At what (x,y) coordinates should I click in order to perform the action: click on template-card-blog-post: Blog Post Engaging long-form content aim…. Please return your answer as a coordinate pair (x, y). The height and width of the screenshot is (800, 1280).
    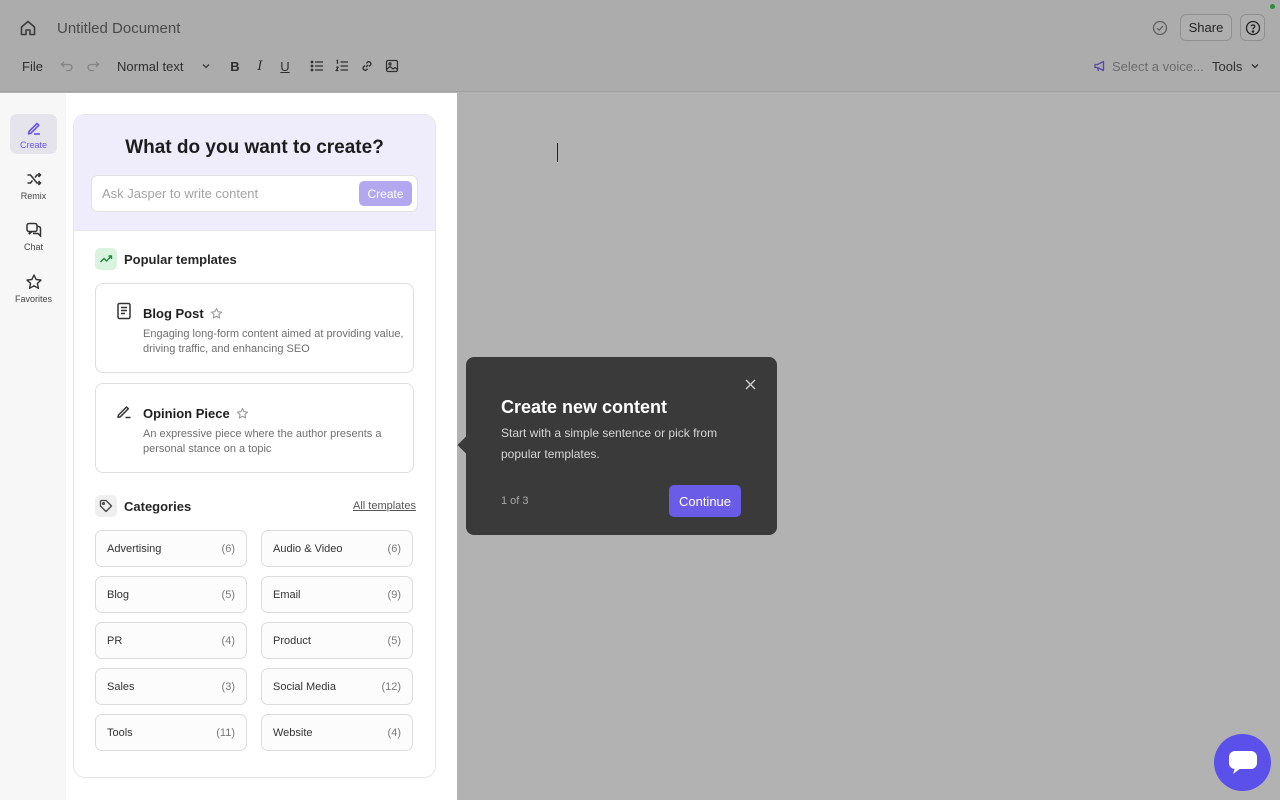
    Looking at the image, I should click on (254, 328).